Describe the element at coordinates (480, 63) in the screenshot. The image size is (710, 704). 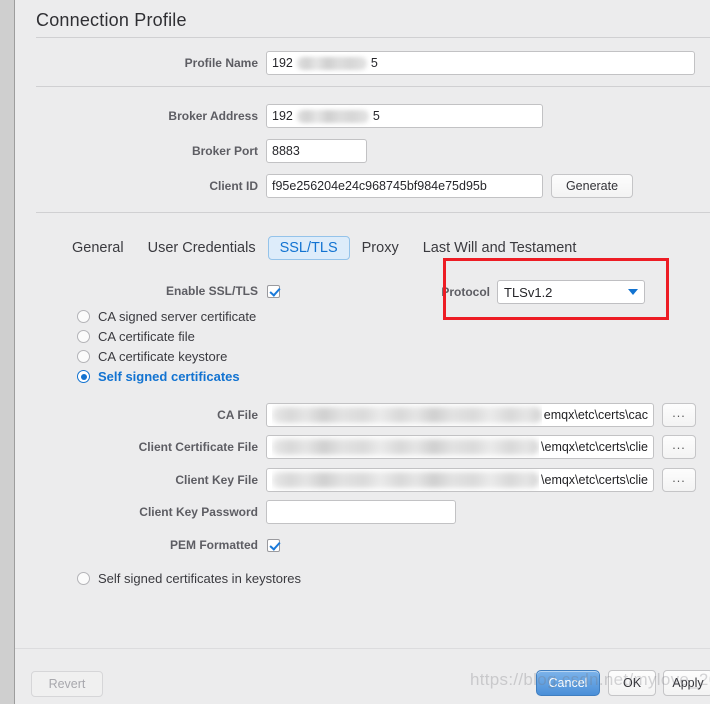
I see `profile-name-input: 192 5` at that location.